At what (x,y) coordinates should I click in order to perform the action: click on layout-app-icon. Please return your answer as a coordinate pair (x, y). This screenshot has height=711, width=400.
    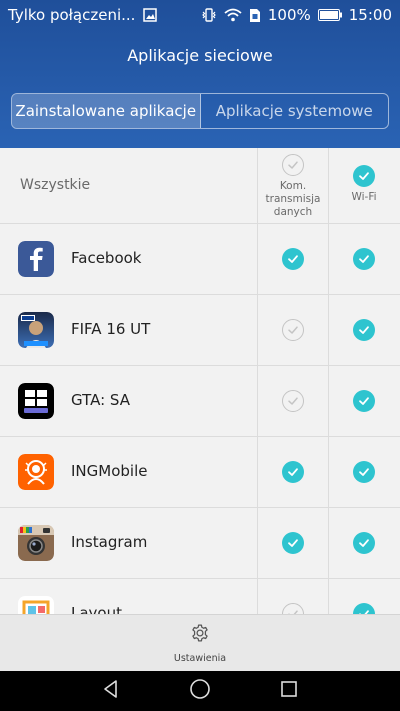
    Looking at the image, I should click on (36, 605).